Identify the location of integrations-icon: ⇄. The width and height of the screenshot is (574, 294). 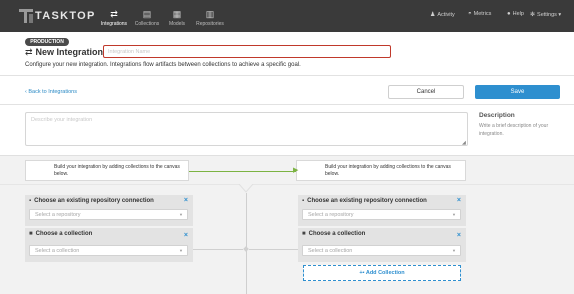
(114, 14).